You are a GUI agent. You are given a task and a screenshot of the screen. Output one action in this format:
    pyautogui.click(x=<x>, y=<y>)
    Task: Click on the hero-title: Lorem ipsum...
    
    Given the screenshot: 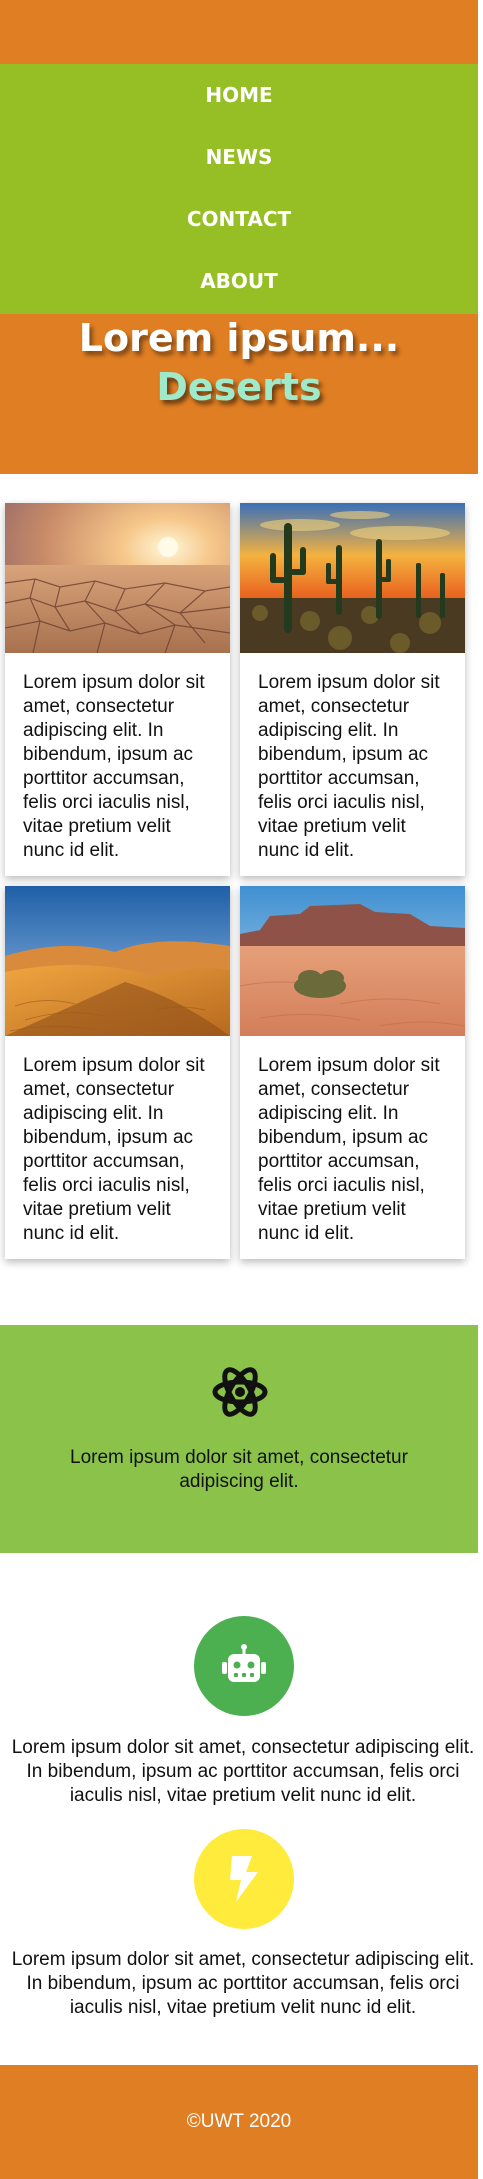 What is the action you would take?
    pyautogui.click(x=239, y=338)
    